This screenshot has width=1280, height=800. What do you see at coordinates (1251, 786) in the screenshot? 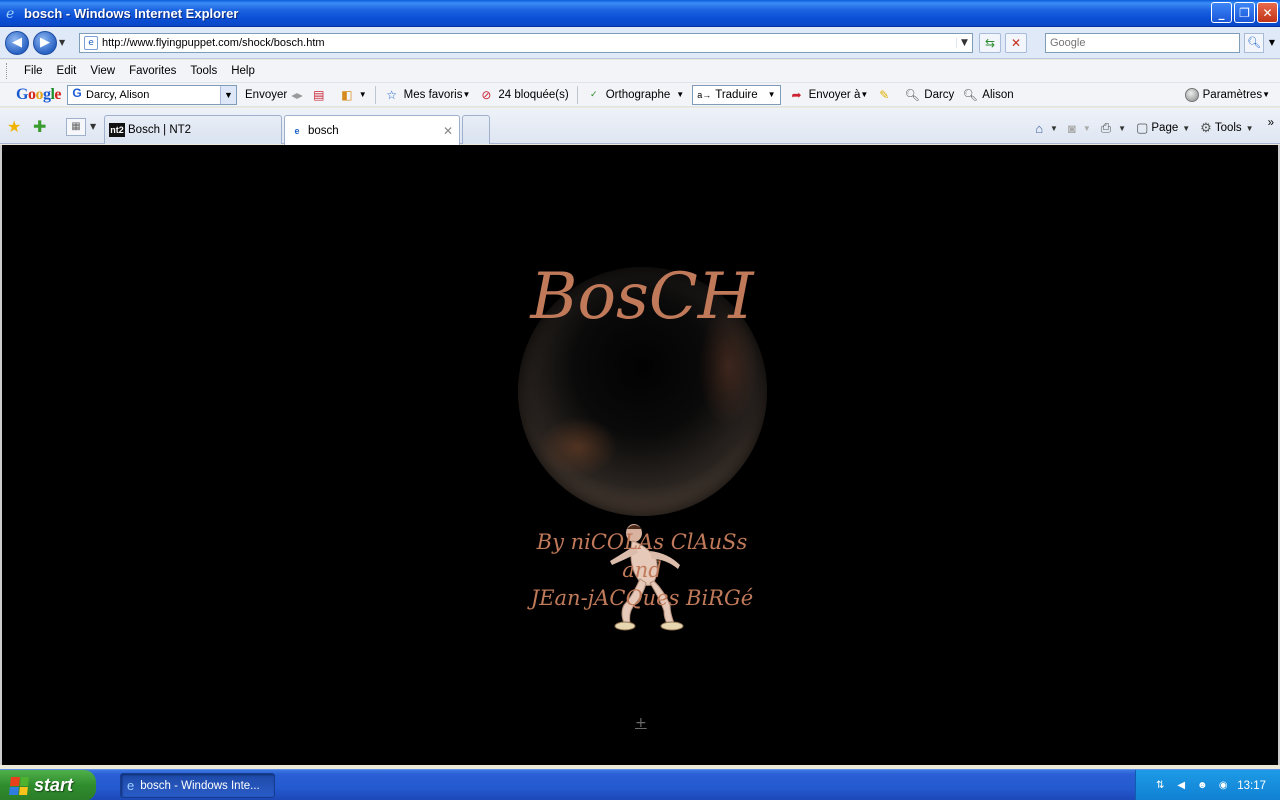
I see `clock: 13:17` at bounding box center [1251, 786].